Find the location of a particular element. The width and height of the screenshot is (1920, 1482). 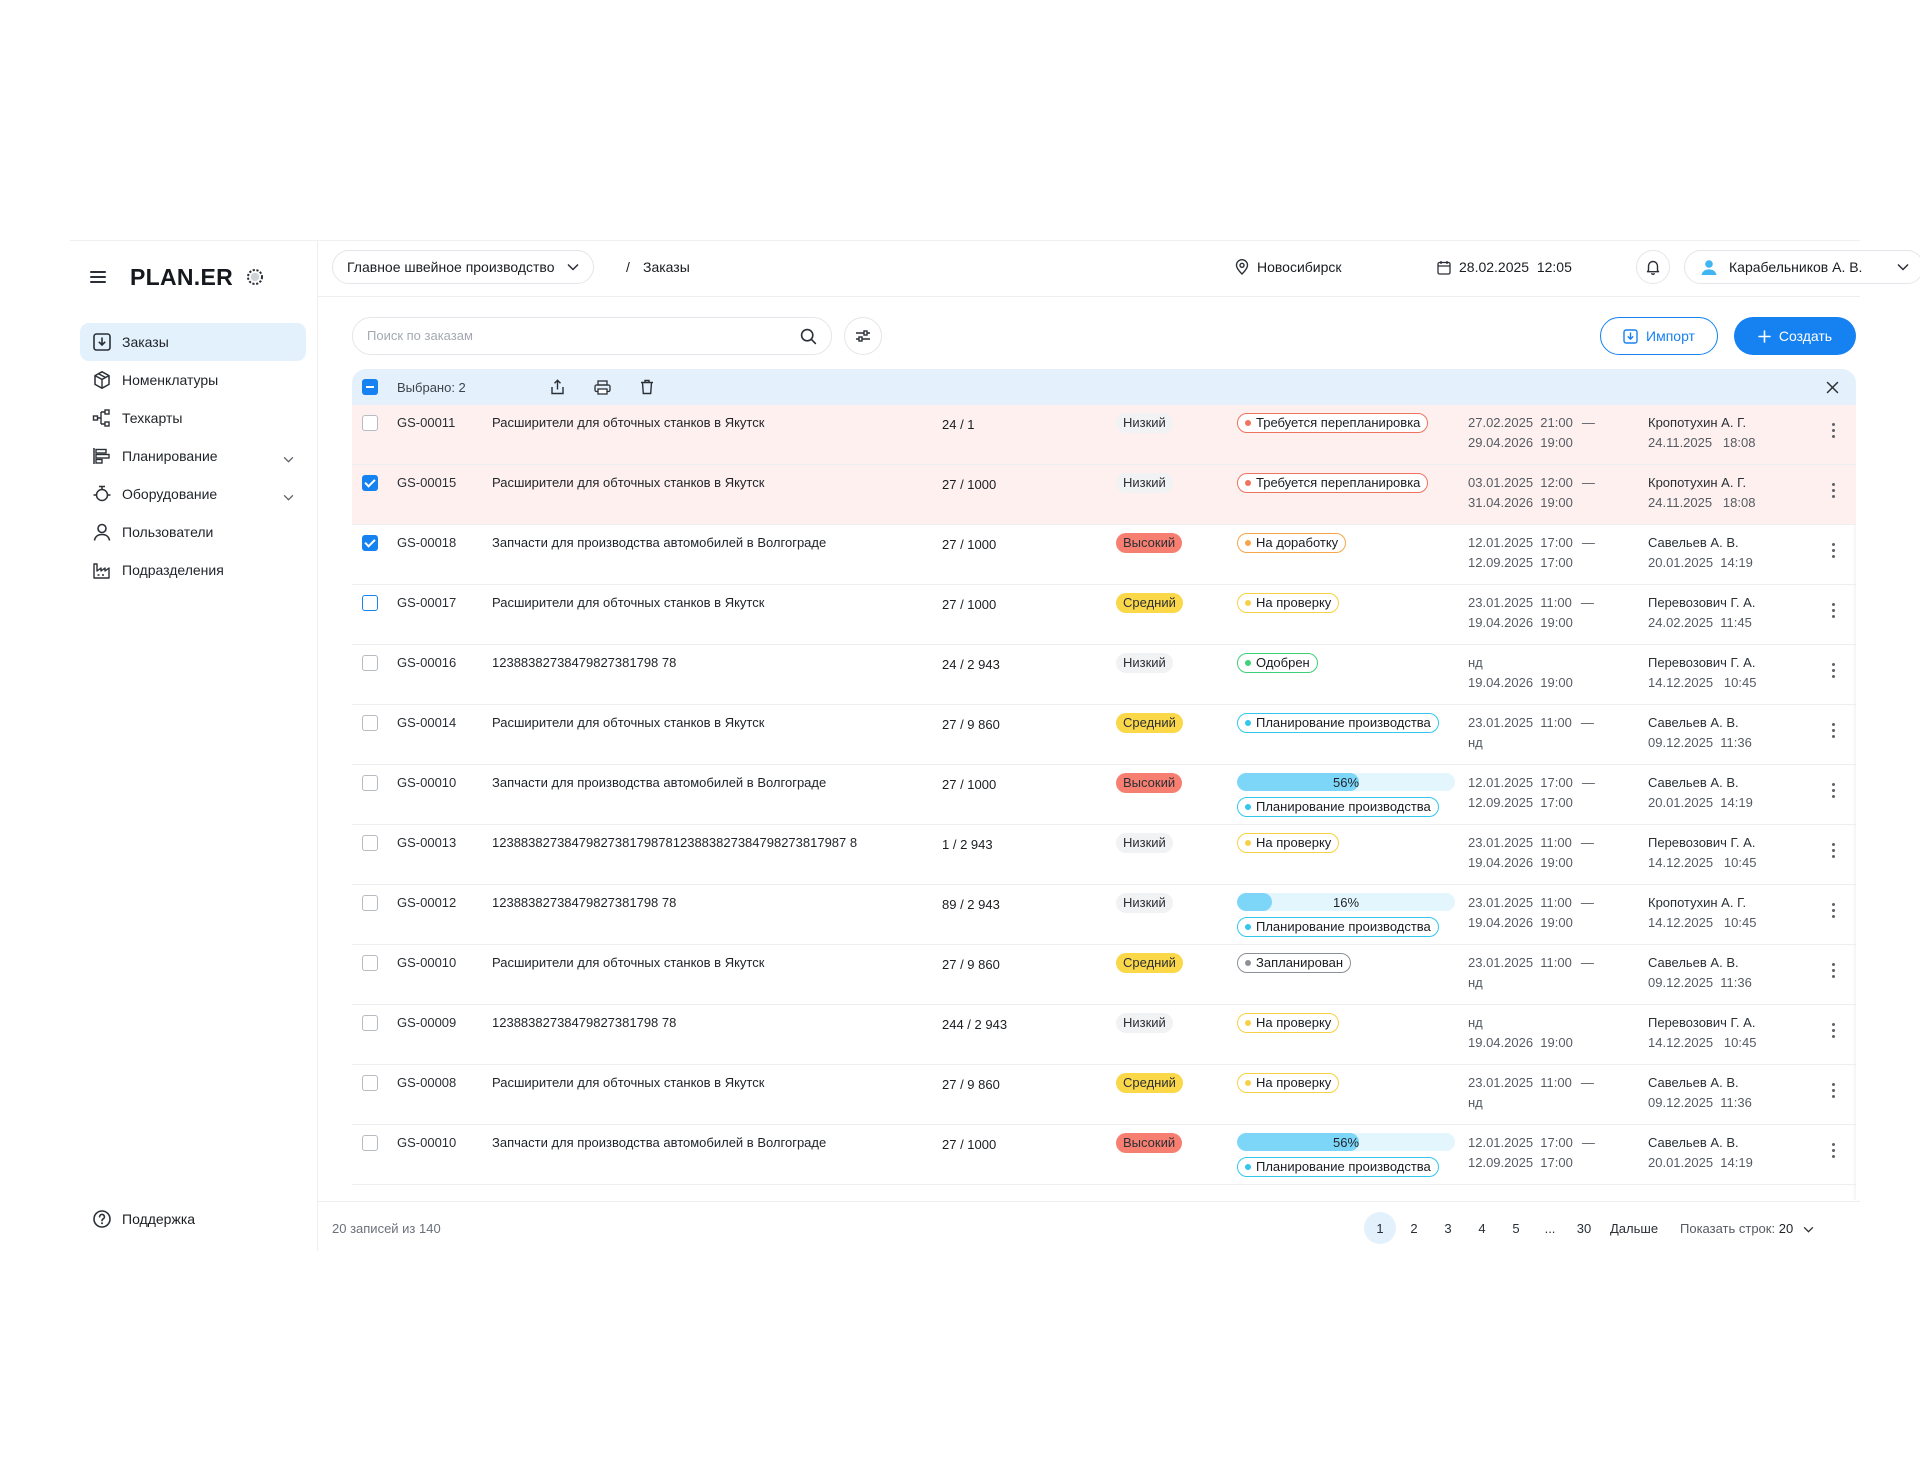

close-selection-button is located at coordinates (1832, 387).